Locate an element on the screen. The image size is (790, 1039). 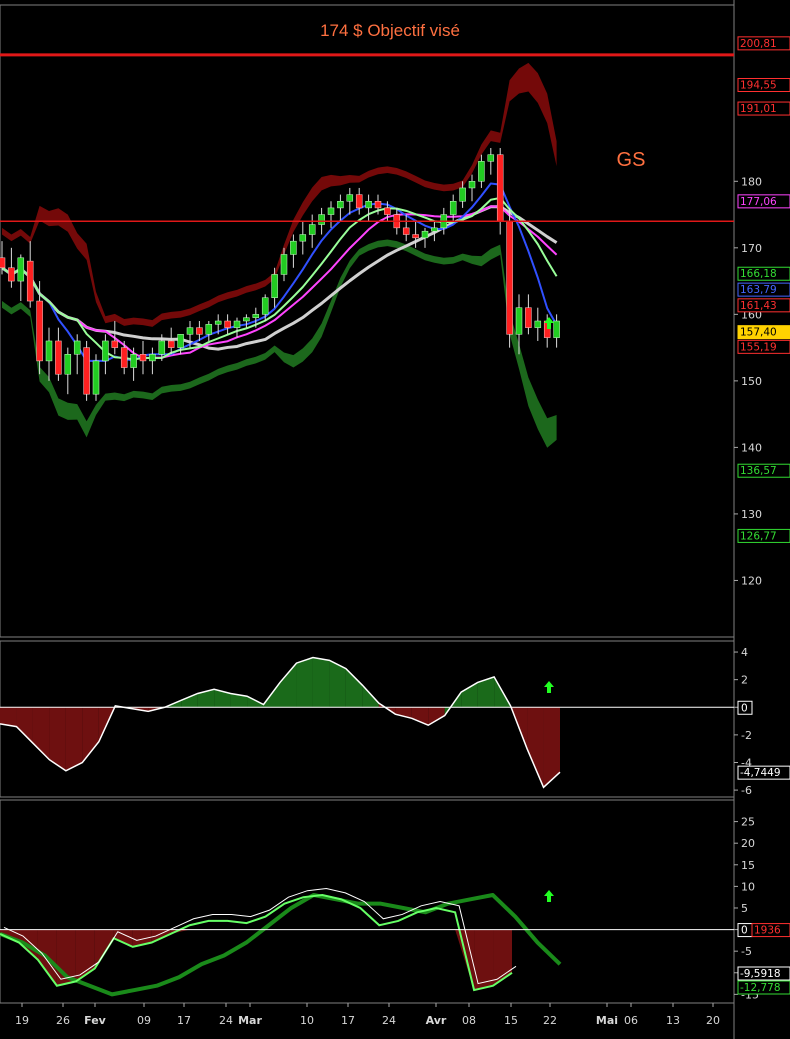
stoch-tick-label: 10 is located at coordinates (748, 886).